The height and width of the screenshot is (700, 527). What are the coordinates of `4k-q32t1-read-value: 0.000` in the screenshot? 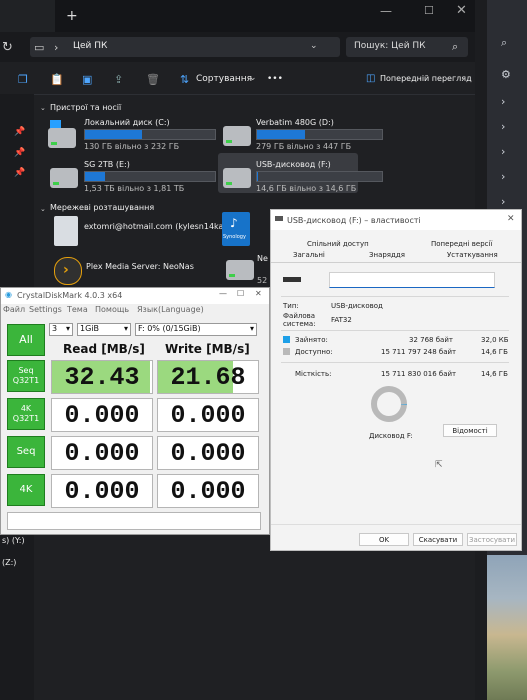 It's located at (102, 415).